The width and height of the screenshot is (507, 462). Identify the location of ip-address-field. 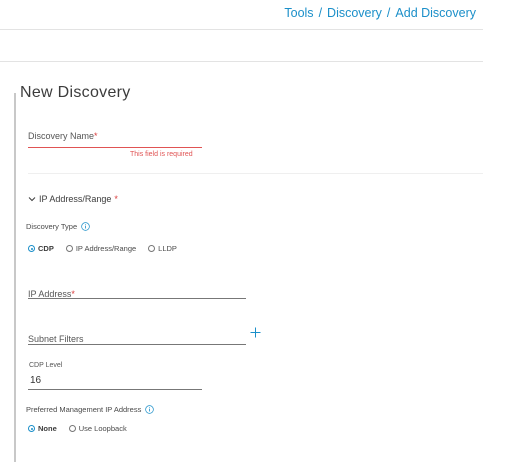
(137, 298).